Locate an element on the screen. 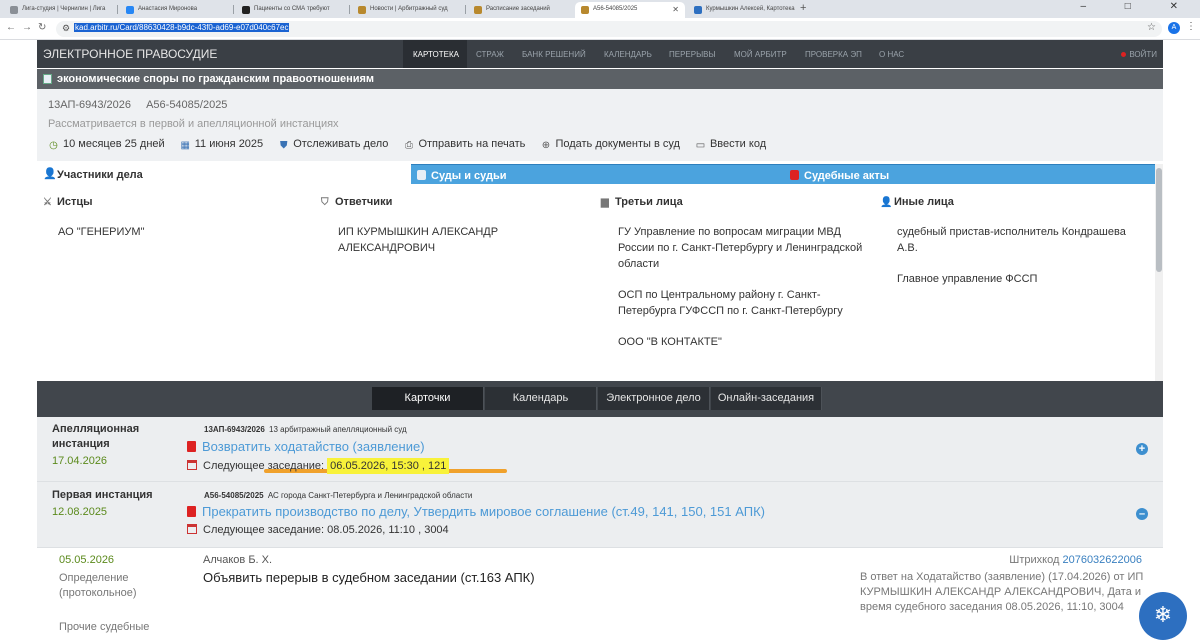  nav-item-moy-arbitr: МОЙ АРБИТР is located at coordinates (760, 54).